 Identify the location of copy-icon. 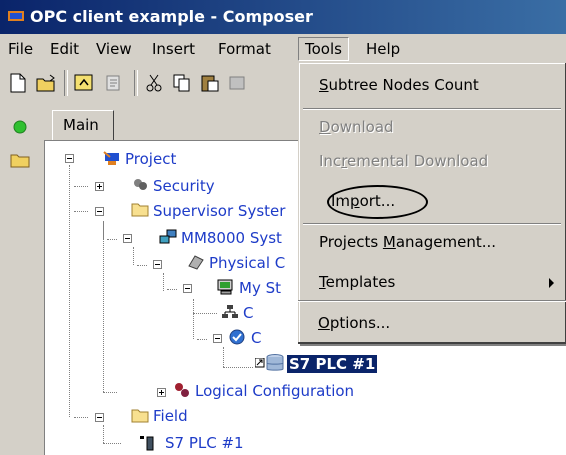
(182, 83).